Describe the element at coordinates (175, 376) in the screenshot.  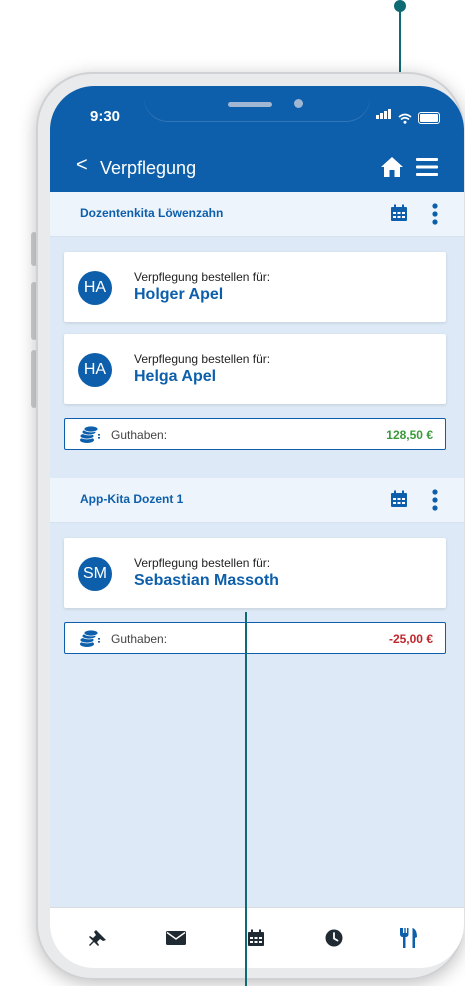
I see `person-name: Helga Apel` at that location.